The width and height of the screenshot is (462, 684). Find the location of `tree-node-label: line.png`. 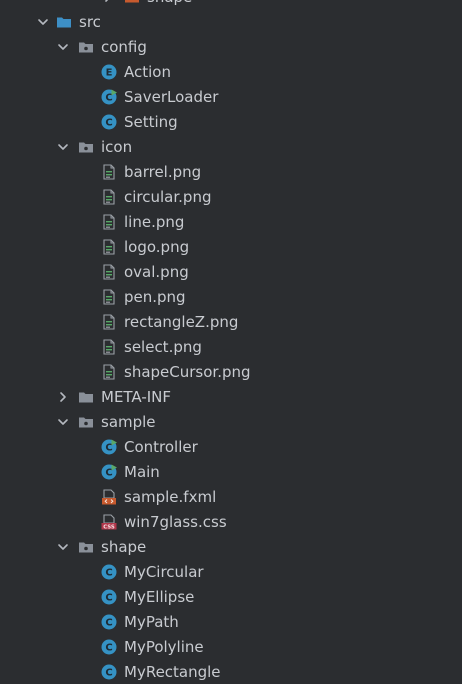

tree-node-label: line.png is located at coordinates (154, 222).